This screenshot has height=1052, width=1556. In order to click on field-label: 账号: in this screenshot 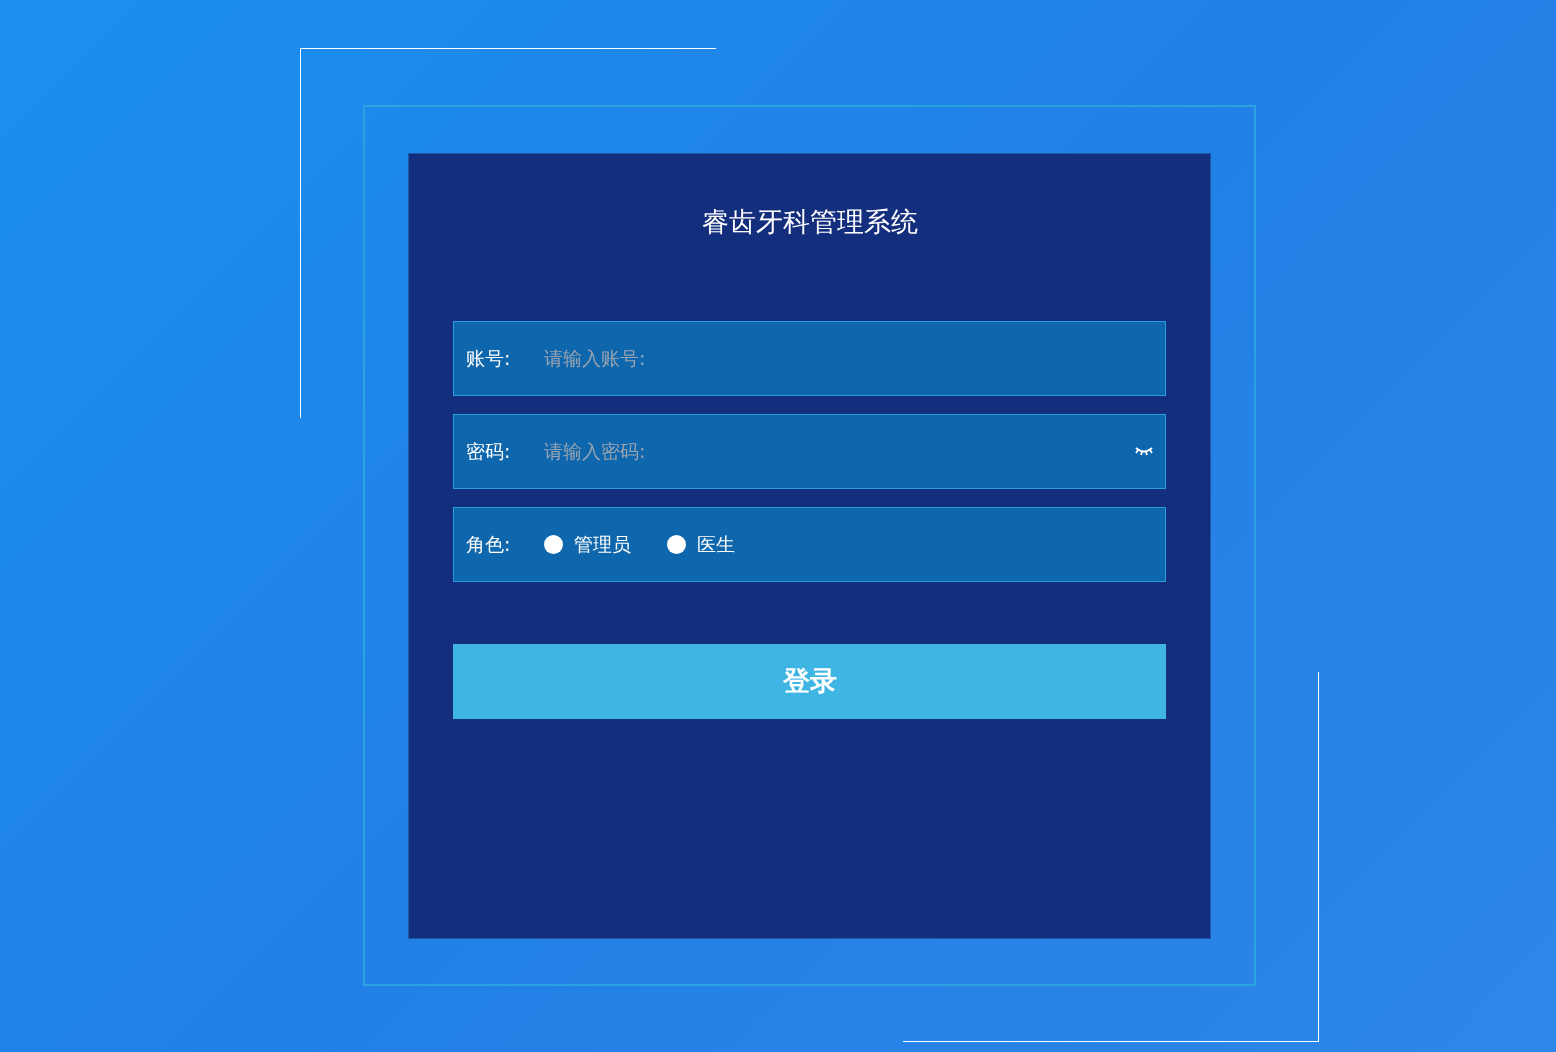, I will do `click(489, 358)`.